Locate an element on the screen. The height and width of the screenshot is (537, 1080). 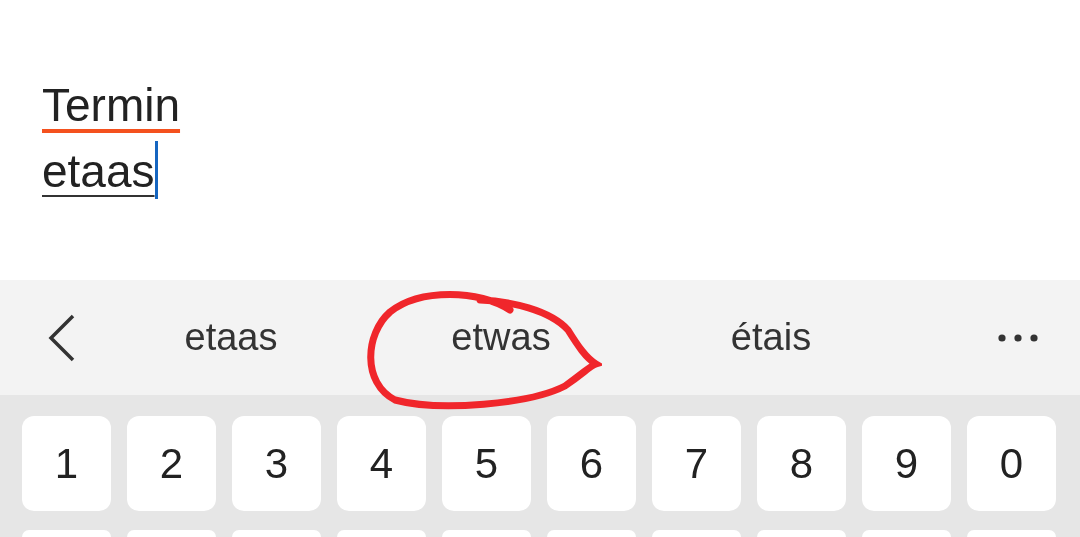
number-key: 9 is located at coordinates (906, 463).